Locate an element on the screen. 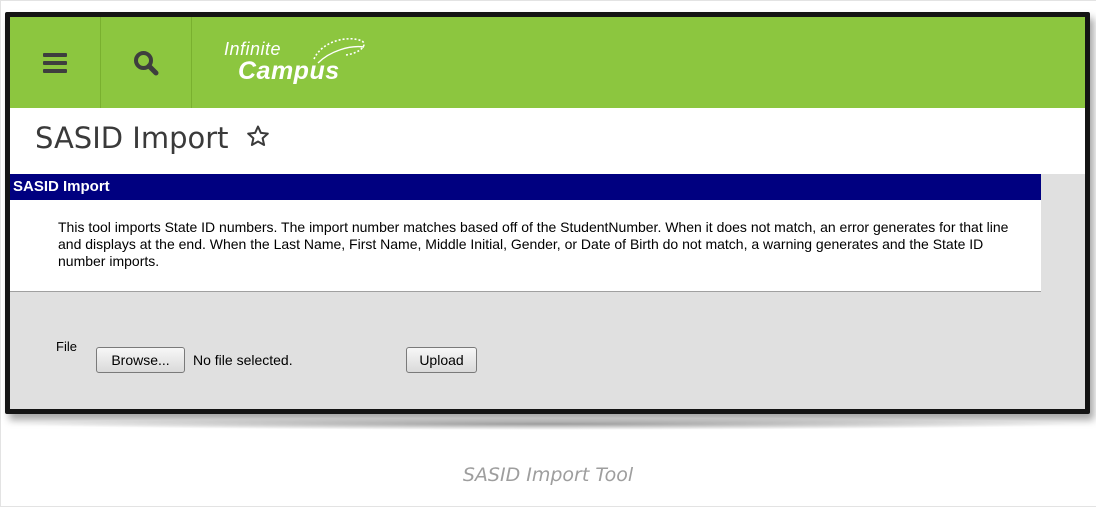 This screenshot has width=1096, height=507. screenshot-shadow is located at coordinates (548, 424).